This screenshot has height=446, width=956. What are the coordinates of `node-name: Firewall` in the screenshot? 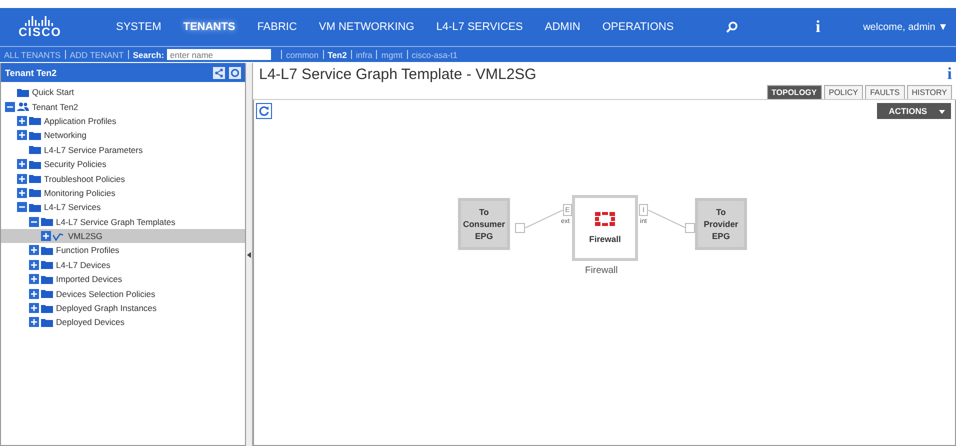 It's located at (605, 239).